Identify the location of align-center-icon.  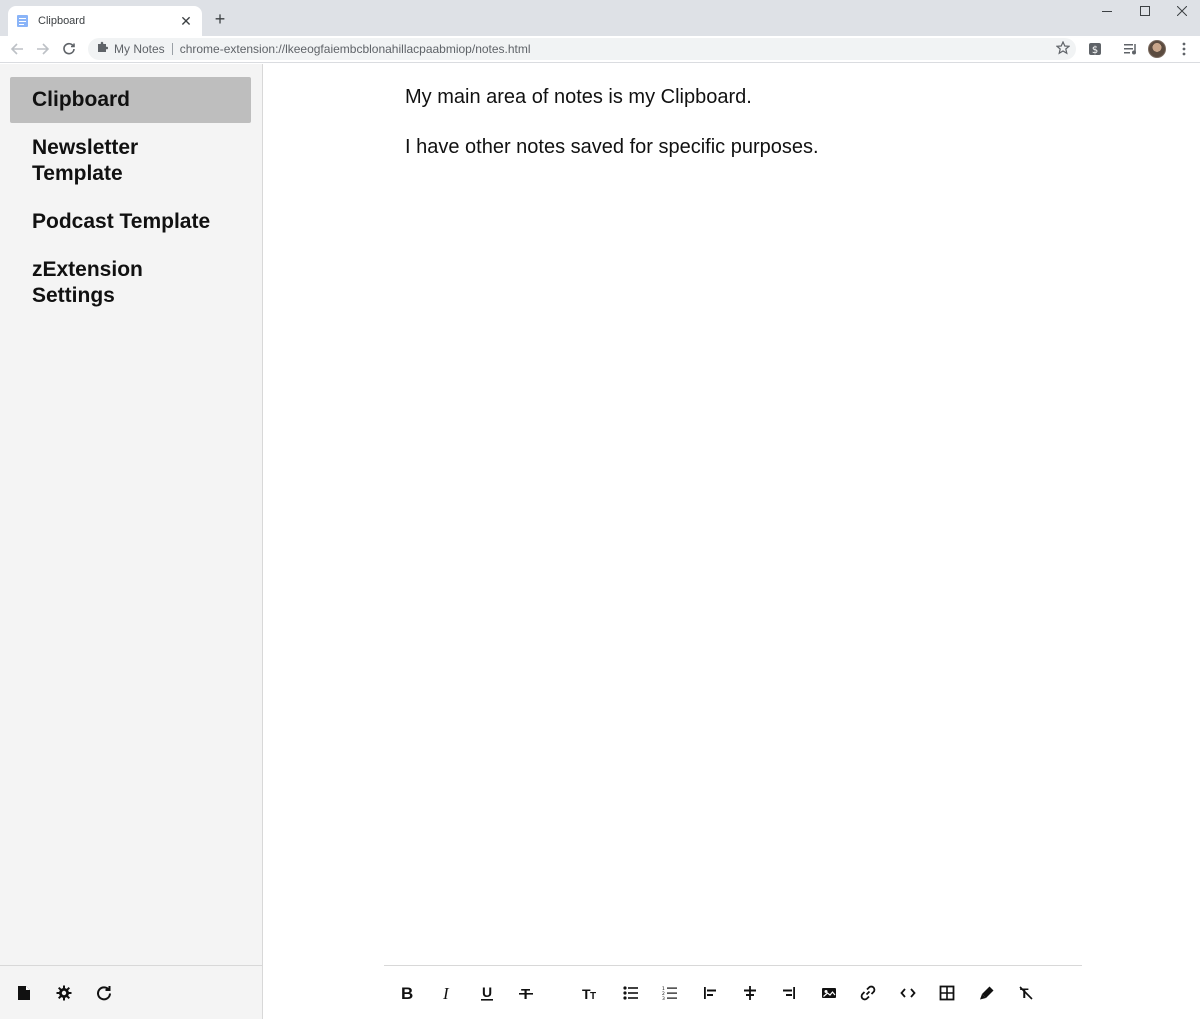
(750, 993).